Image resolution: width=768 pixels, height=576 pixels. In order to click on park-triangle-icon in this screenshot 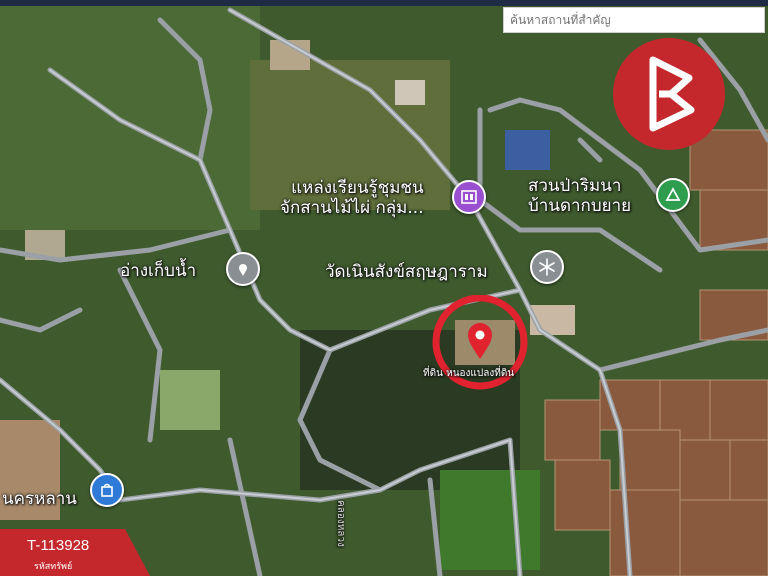, I will do `click(673, 194)`.